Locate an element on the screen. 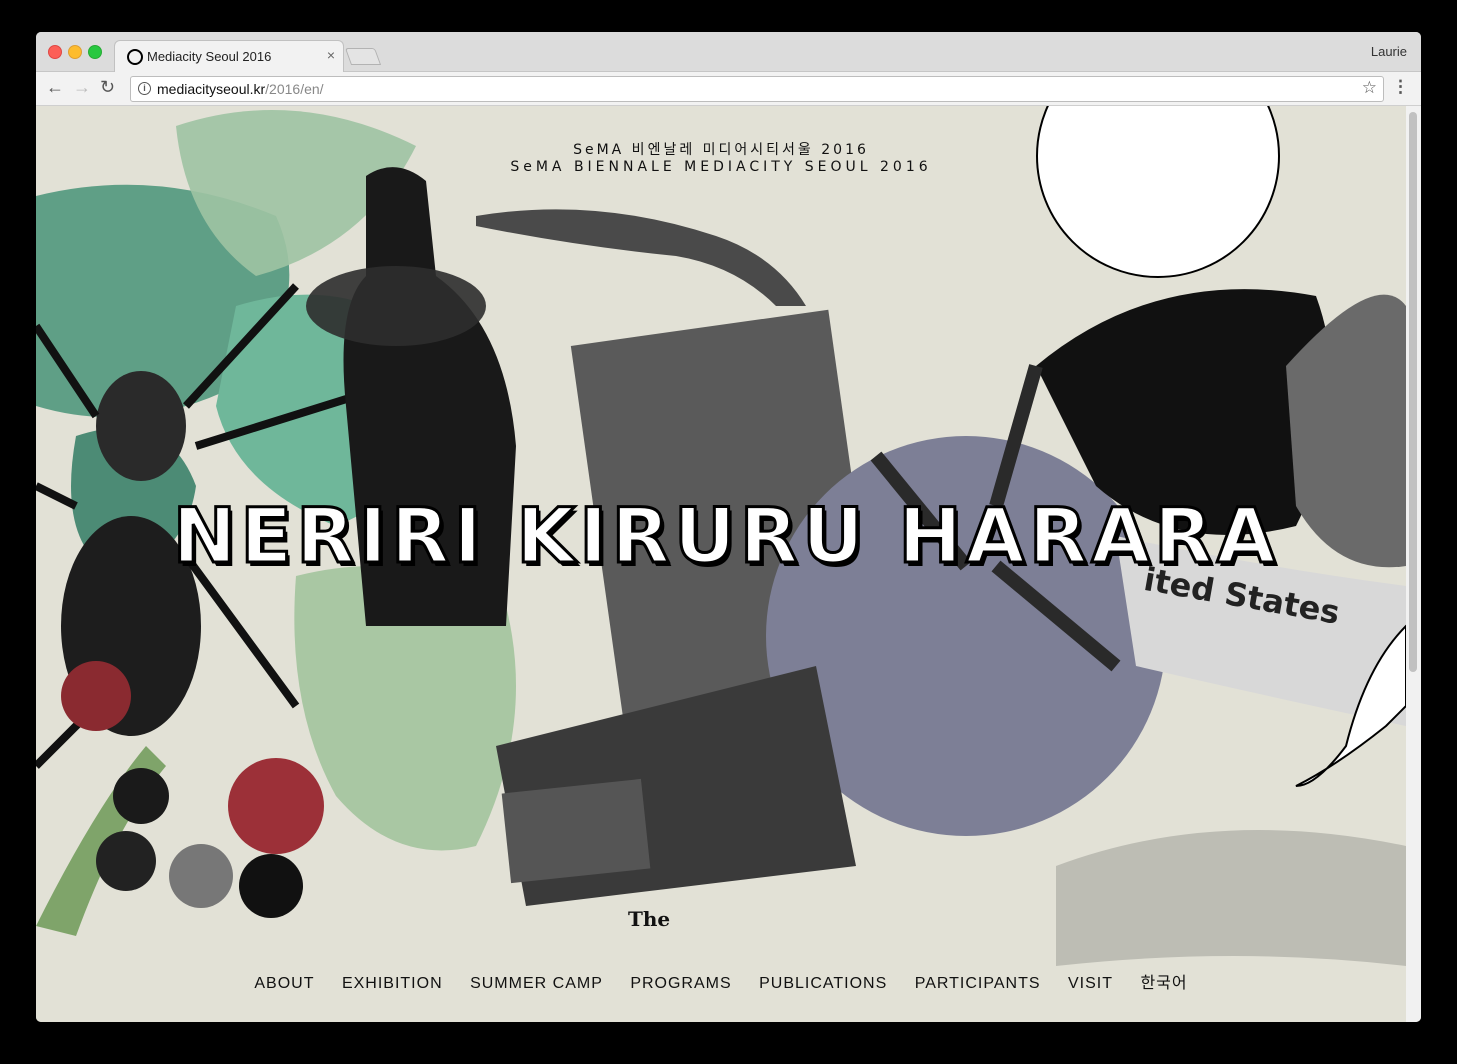 Image resolution: width=1457 pixels, height=1064 pixels. new-tab-button is located at coordinates (363, 56).